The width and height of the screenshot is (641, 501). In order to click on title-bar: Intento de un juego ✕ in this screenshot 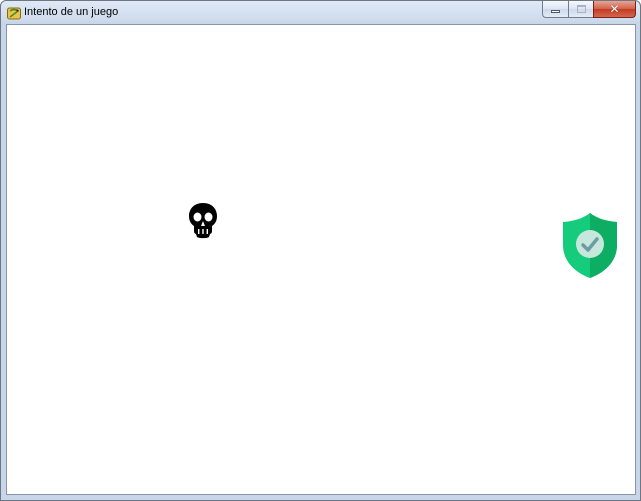, I will do `click(320, 12)`.